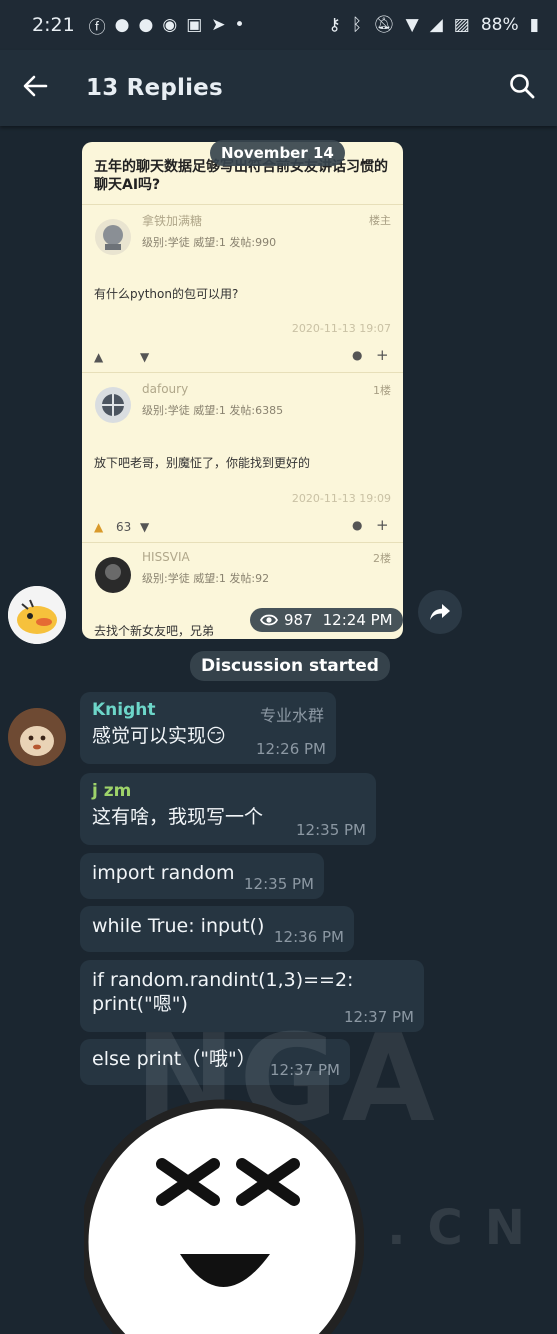 This screenshot has width=557, height=1334. Describe the element at coordinates (146, 25) in the screenshot. I see `qq-icon-2: ●` at that location.